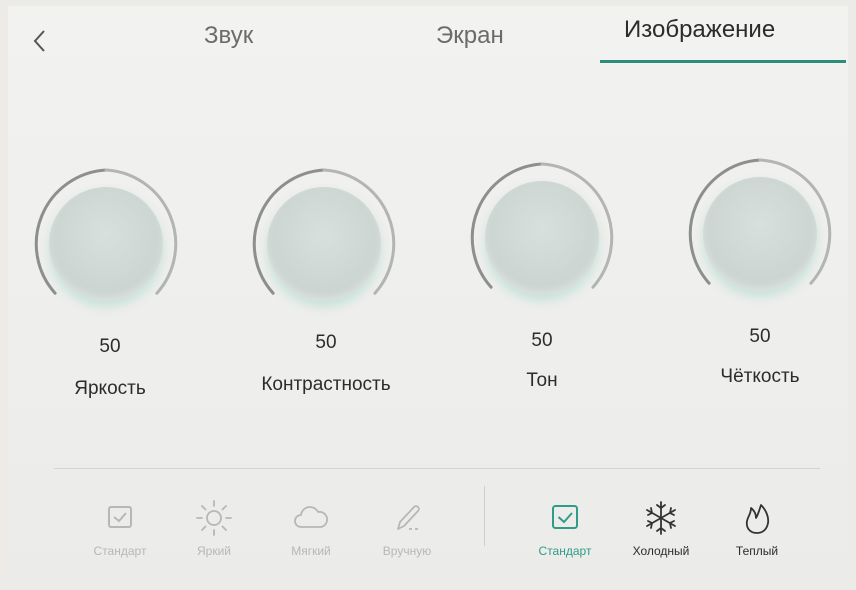 The height and width of the screenshot is (590, 856). What do you see at coordinates (311, 551) in the screenshot?
I see `mode-soft-label: Мягкий` at bounding box center [311, 551].